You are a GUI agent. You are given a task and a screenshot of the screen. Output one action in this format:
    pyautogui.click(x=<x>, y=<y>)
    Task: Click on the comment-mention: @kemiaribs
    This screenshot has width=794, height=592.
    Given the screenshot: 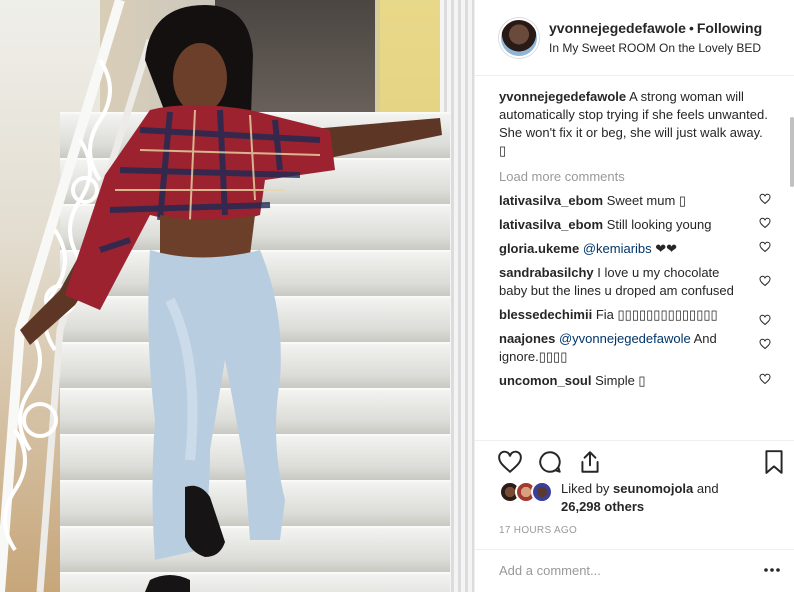 What is the action you would take?
    pyautogui.click(x=617, y=248)
    